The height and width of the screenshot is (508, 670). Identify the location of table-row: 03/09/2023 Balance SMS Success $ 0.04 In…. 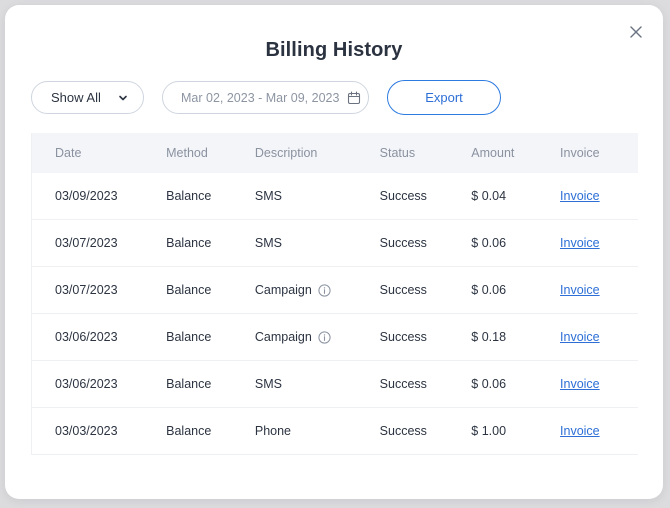
(335, 196).